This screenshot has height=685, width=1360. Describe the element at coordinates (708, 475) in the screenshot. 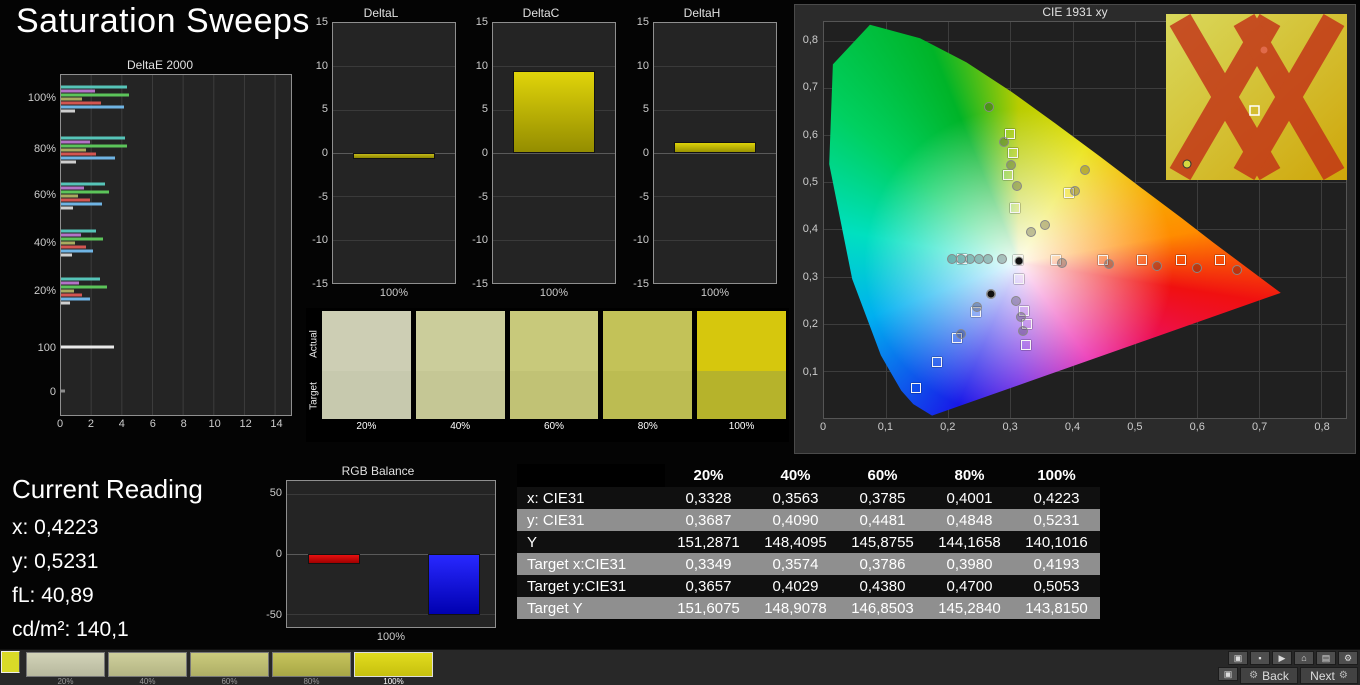

I see `table-column-header: 20%` at that location.